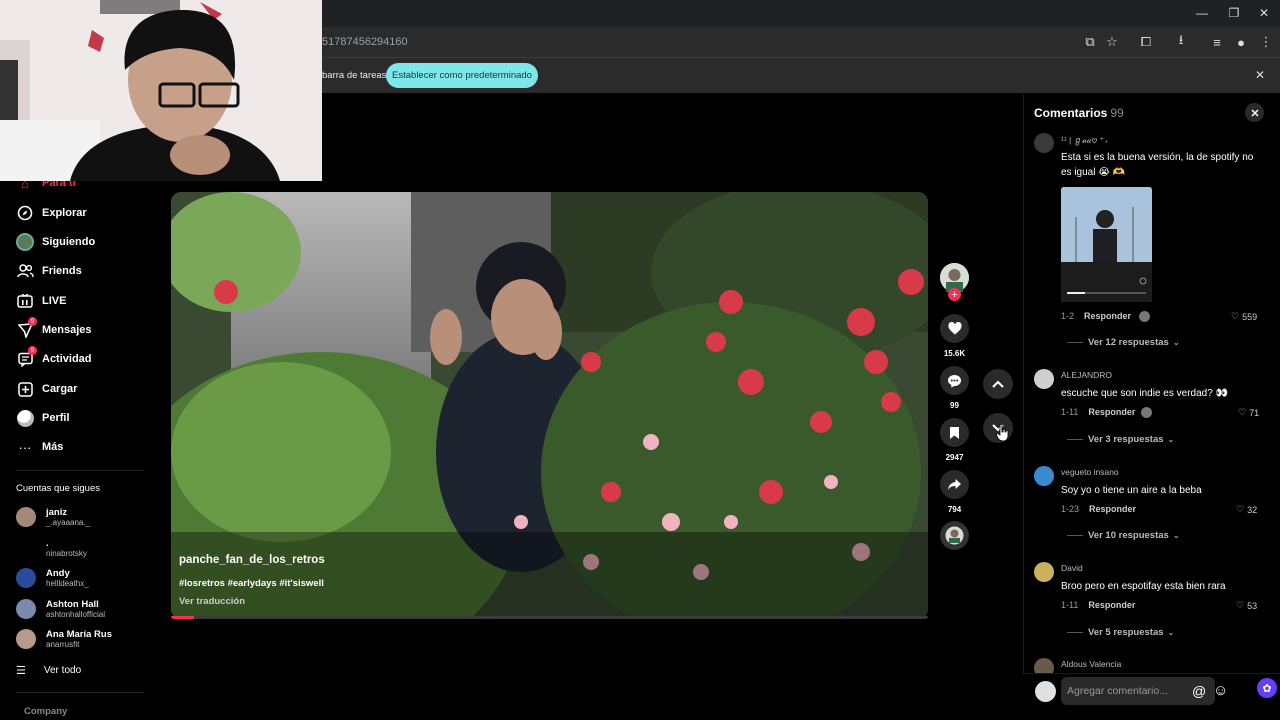  I want to click on comment-button, so click(954, 380).